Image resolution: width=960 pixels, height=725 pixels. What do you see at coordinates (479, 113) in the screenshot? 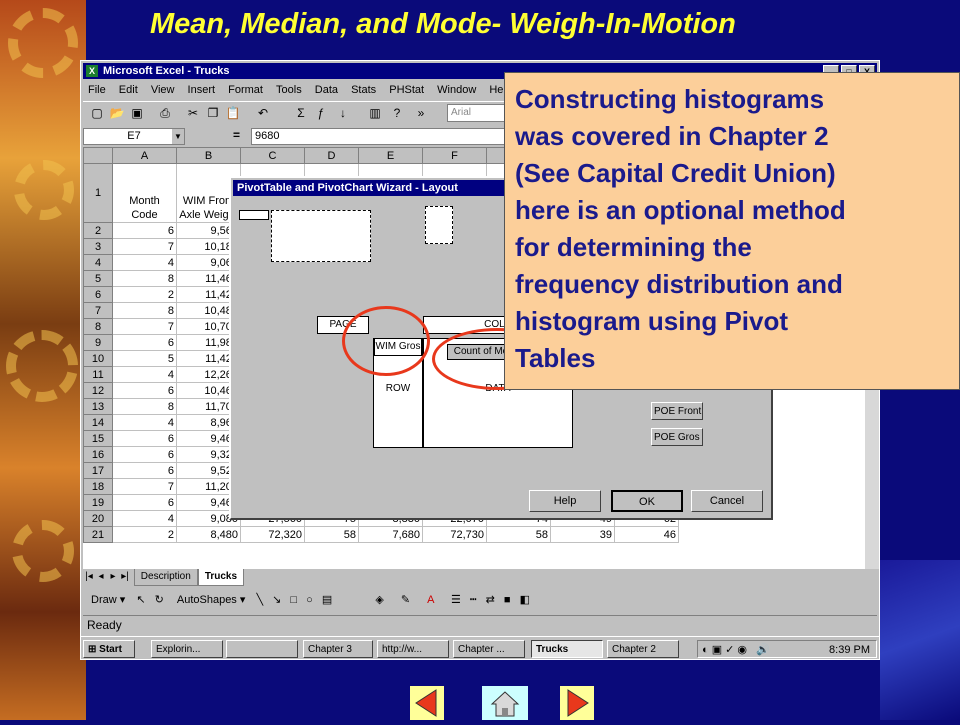
I see `font-select: Arial` at bounding box center [479, 113].